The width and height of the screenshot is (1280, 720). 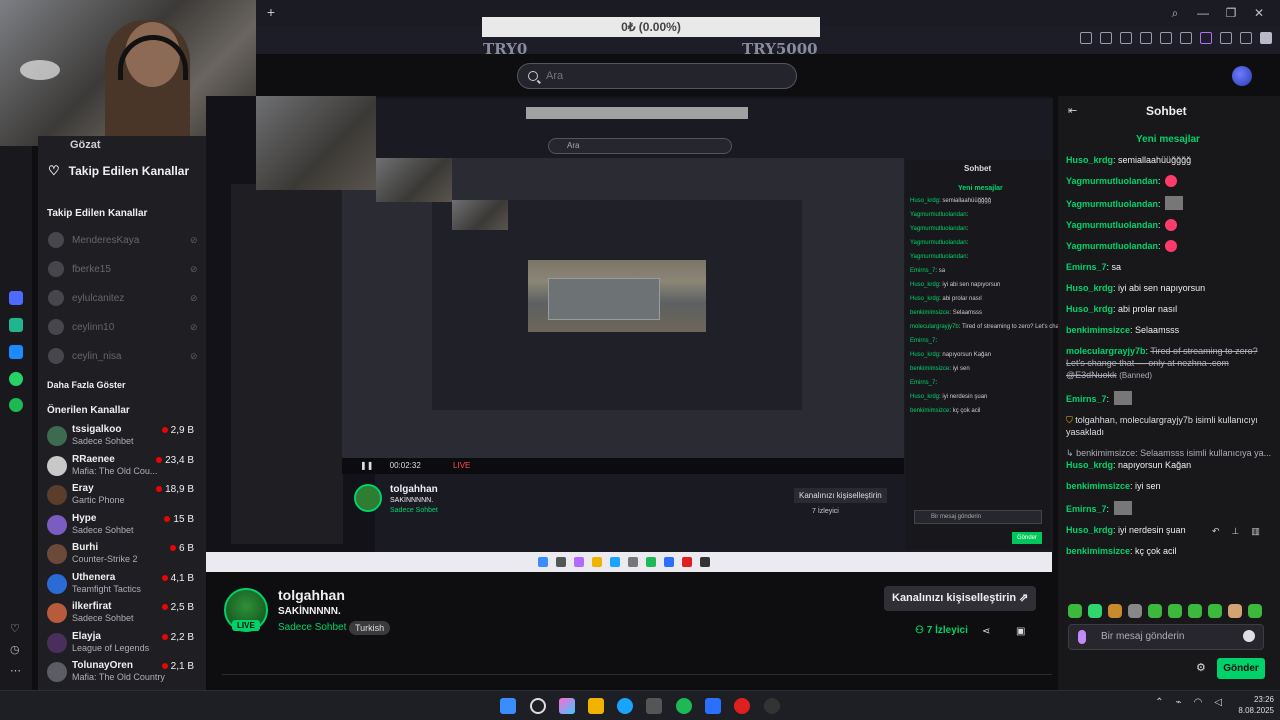 What do you see at coordinates (16, 379) in the screenshot?
I see `whatsapp-icon` at bounding box center [16, 379].